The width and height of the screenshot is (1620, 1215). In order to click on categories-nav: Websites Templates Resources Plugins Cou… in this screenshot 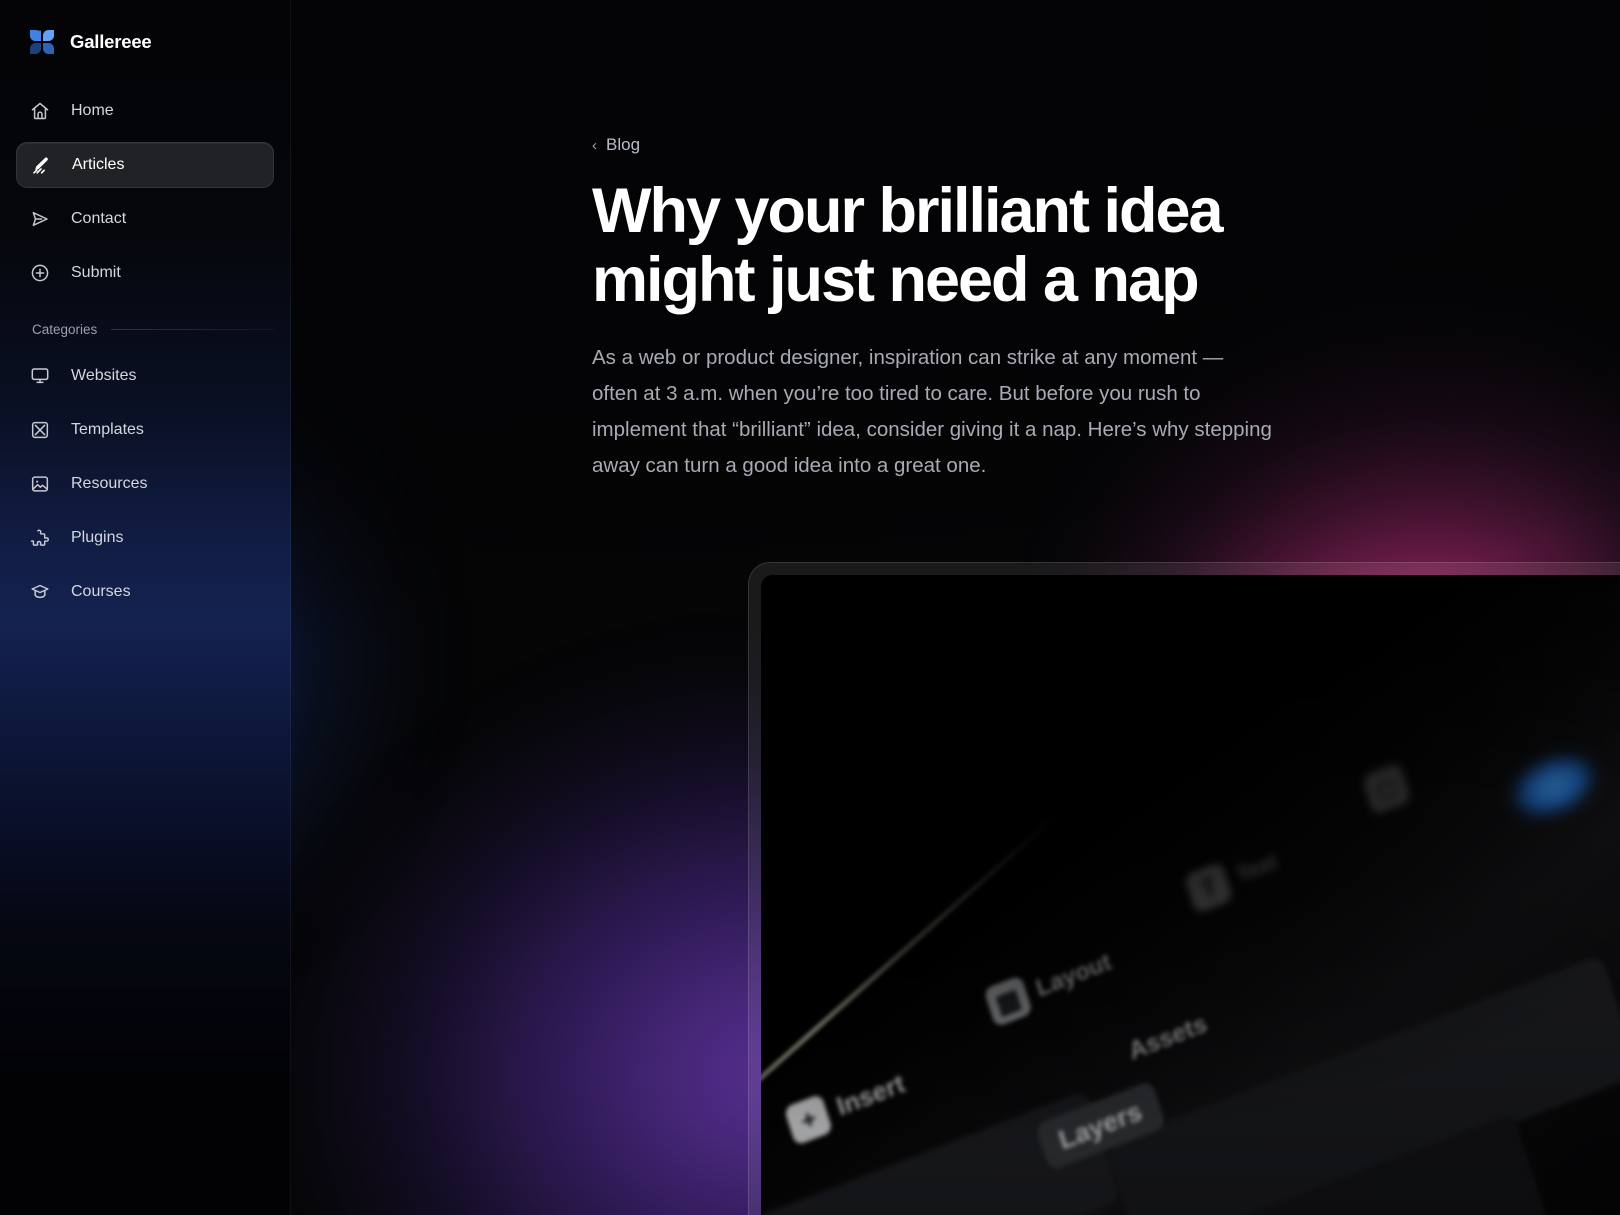, I will do `click(145, 480)`.